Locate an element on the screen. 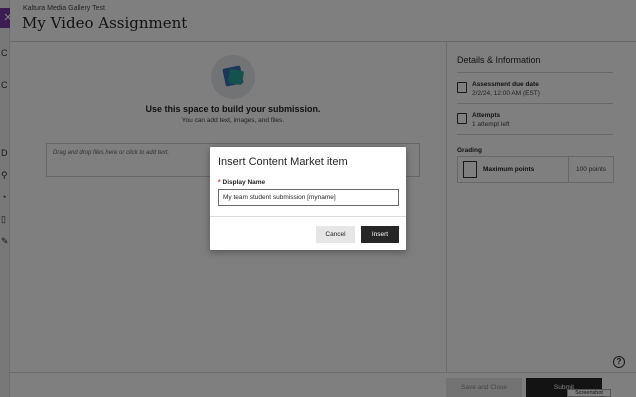  required-marker: * is located at coordinates (219, 182).